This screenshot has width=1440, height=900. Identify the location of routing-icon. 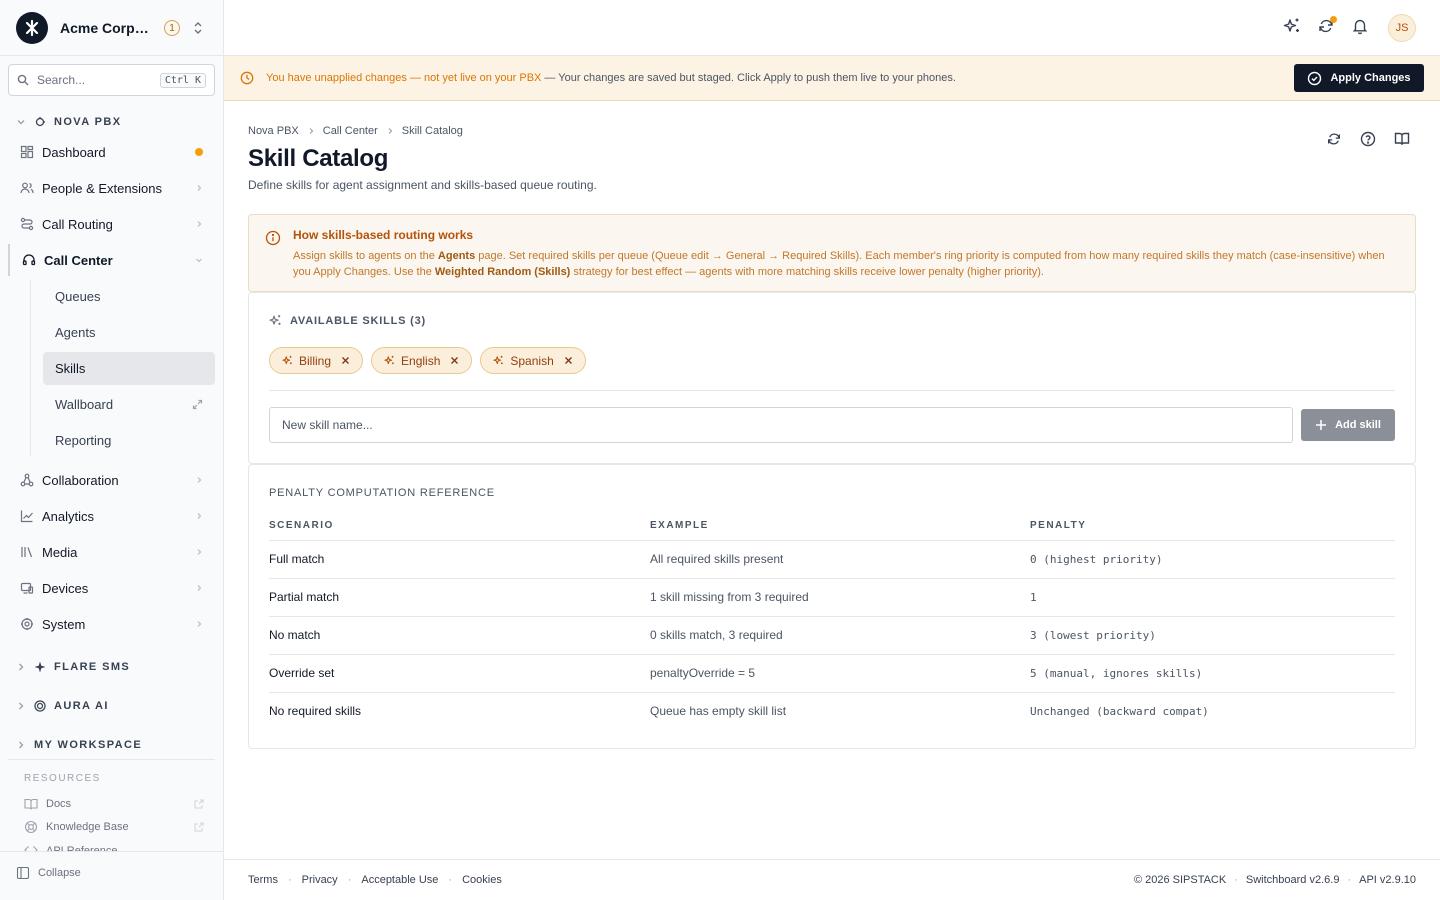
(27, 224).